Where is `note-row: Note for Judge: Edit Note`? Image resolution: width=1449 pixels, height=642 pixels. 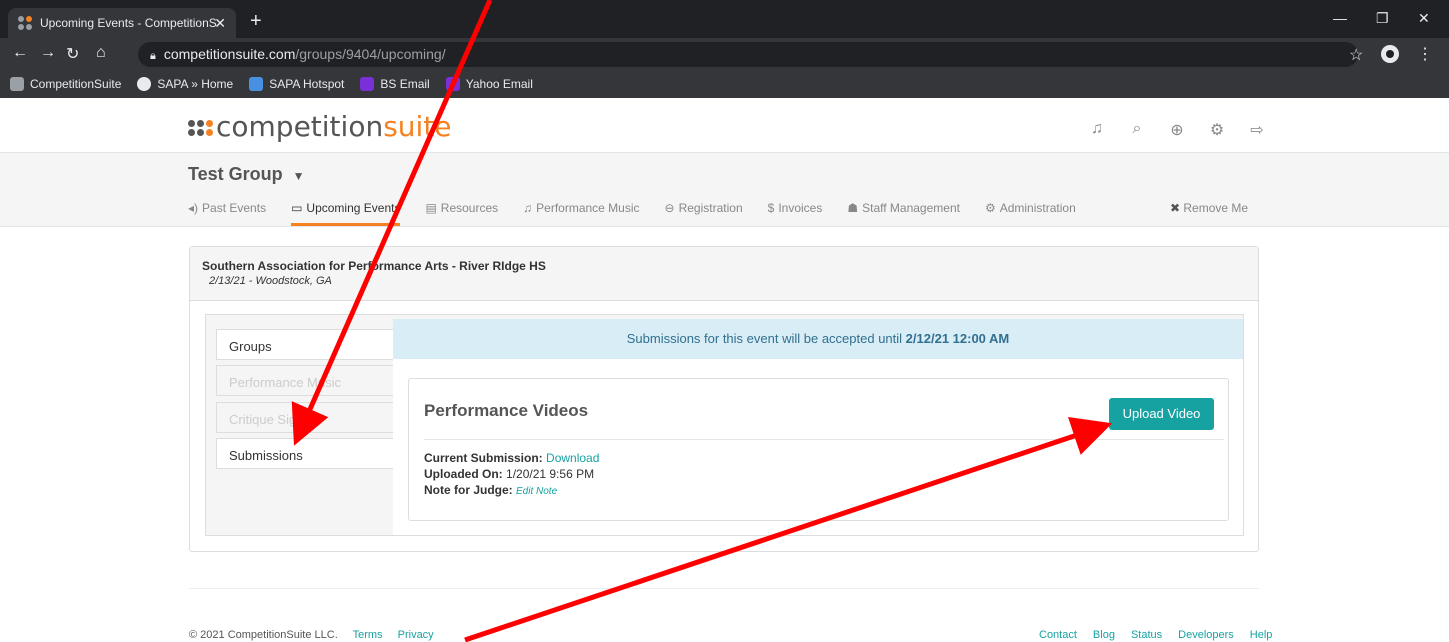
note-row: Note for Judge: Edit Note is located at coordinates (490, 490).